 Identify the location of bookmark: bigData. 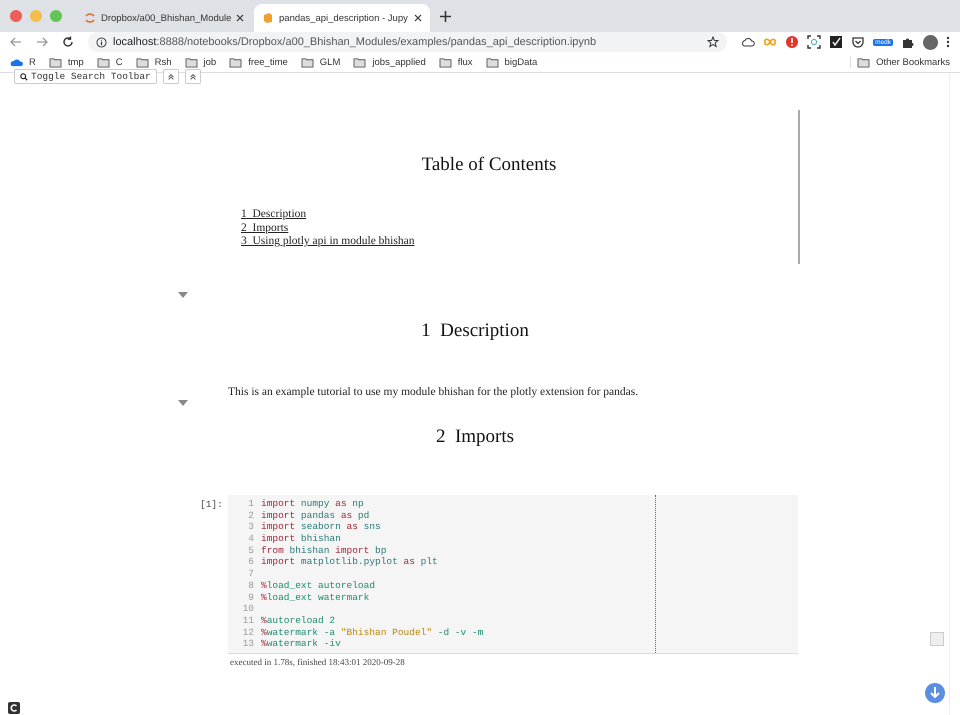
(512, 62).